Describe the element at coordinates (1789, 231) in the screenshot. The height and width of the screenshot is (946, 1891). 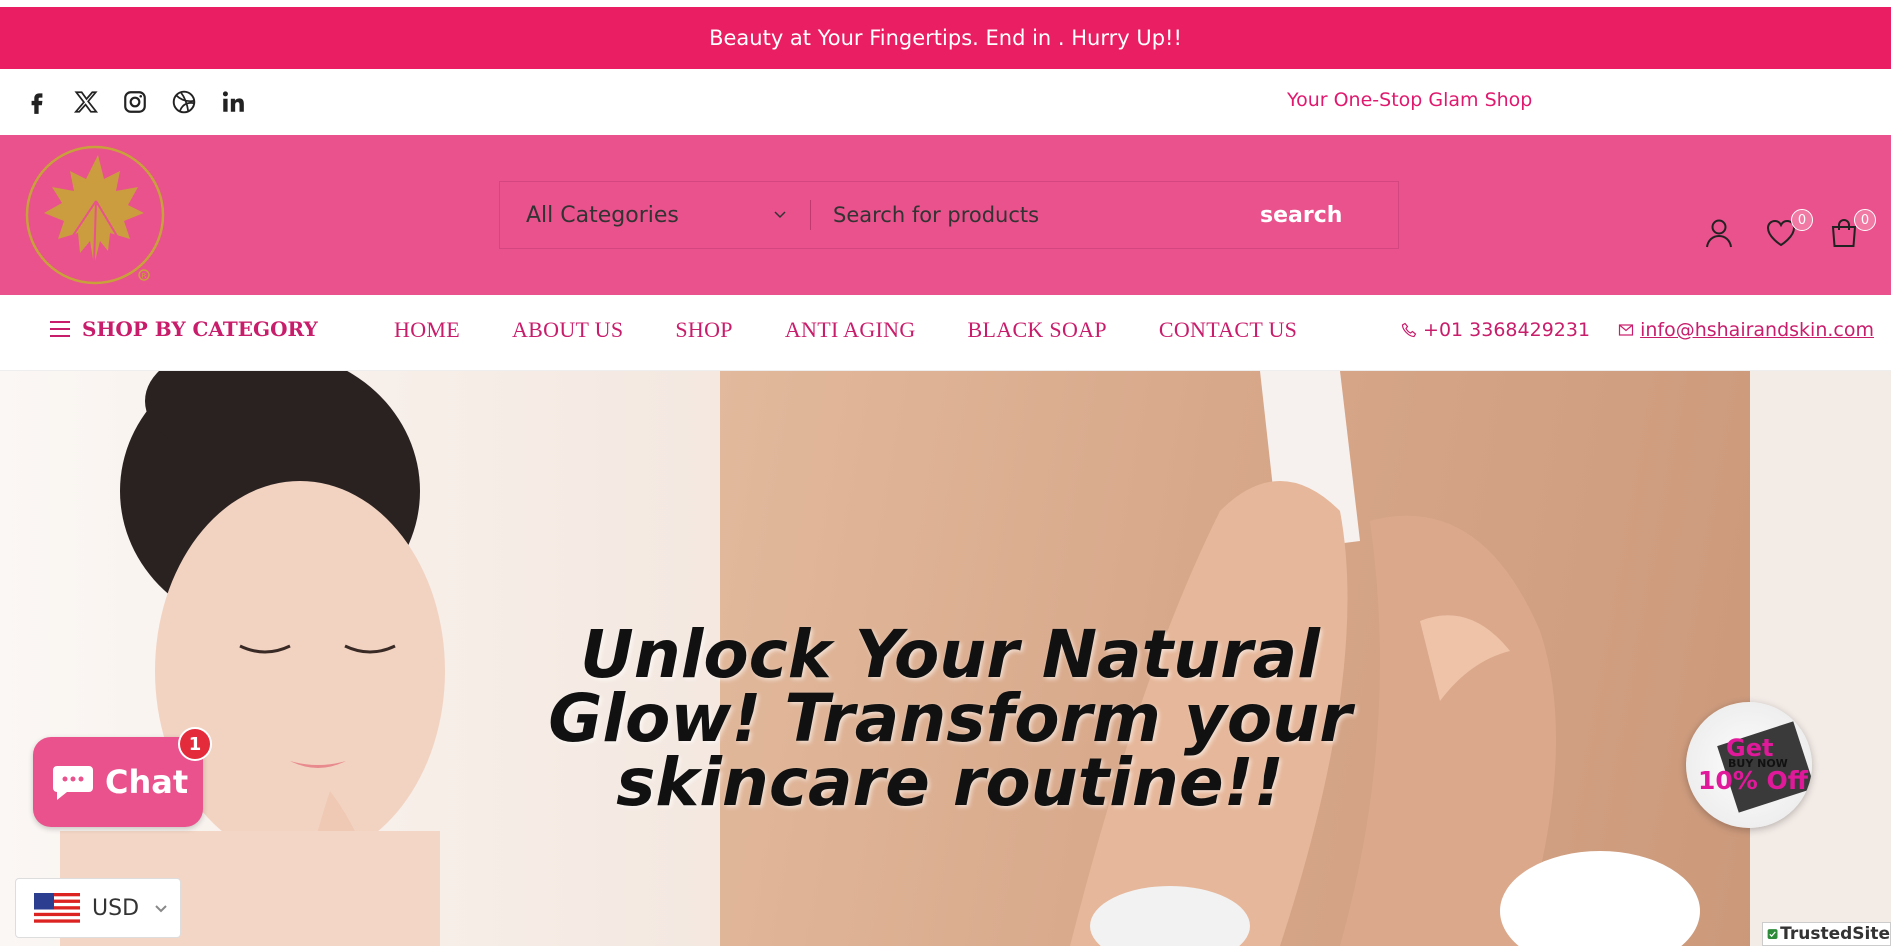
I see `wishlist-icon: 0` at that location.